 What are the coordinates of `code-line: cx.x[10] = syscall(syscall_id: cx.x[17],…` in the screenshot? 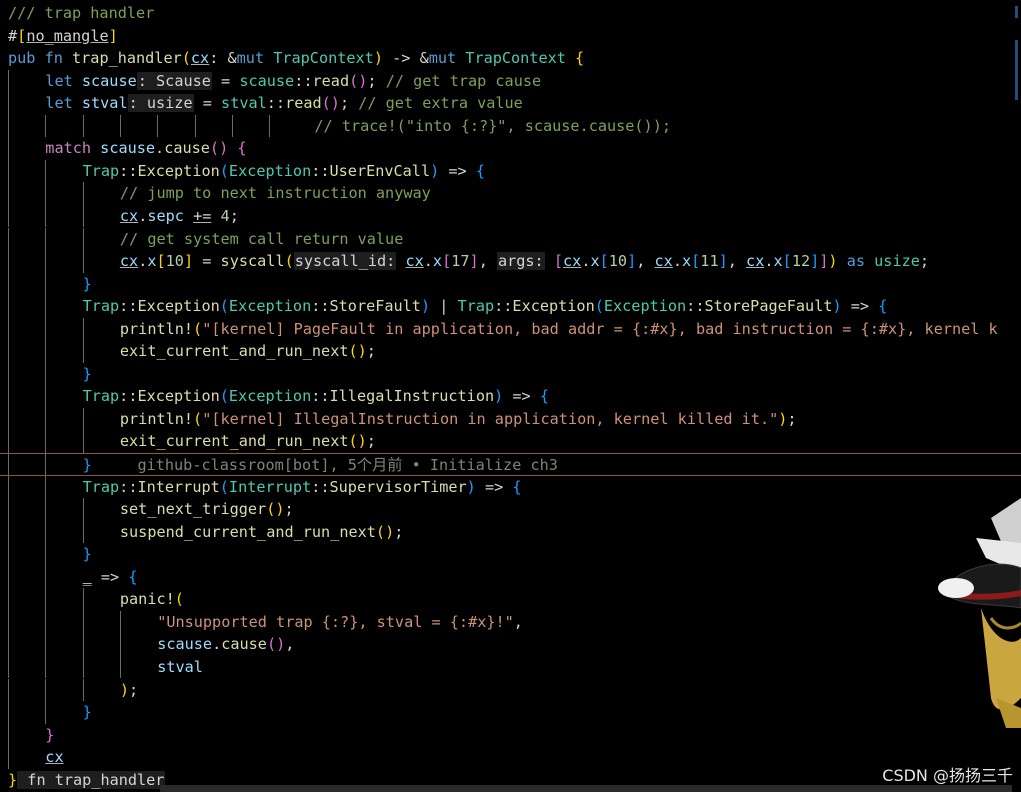 It's located at (510, 261).